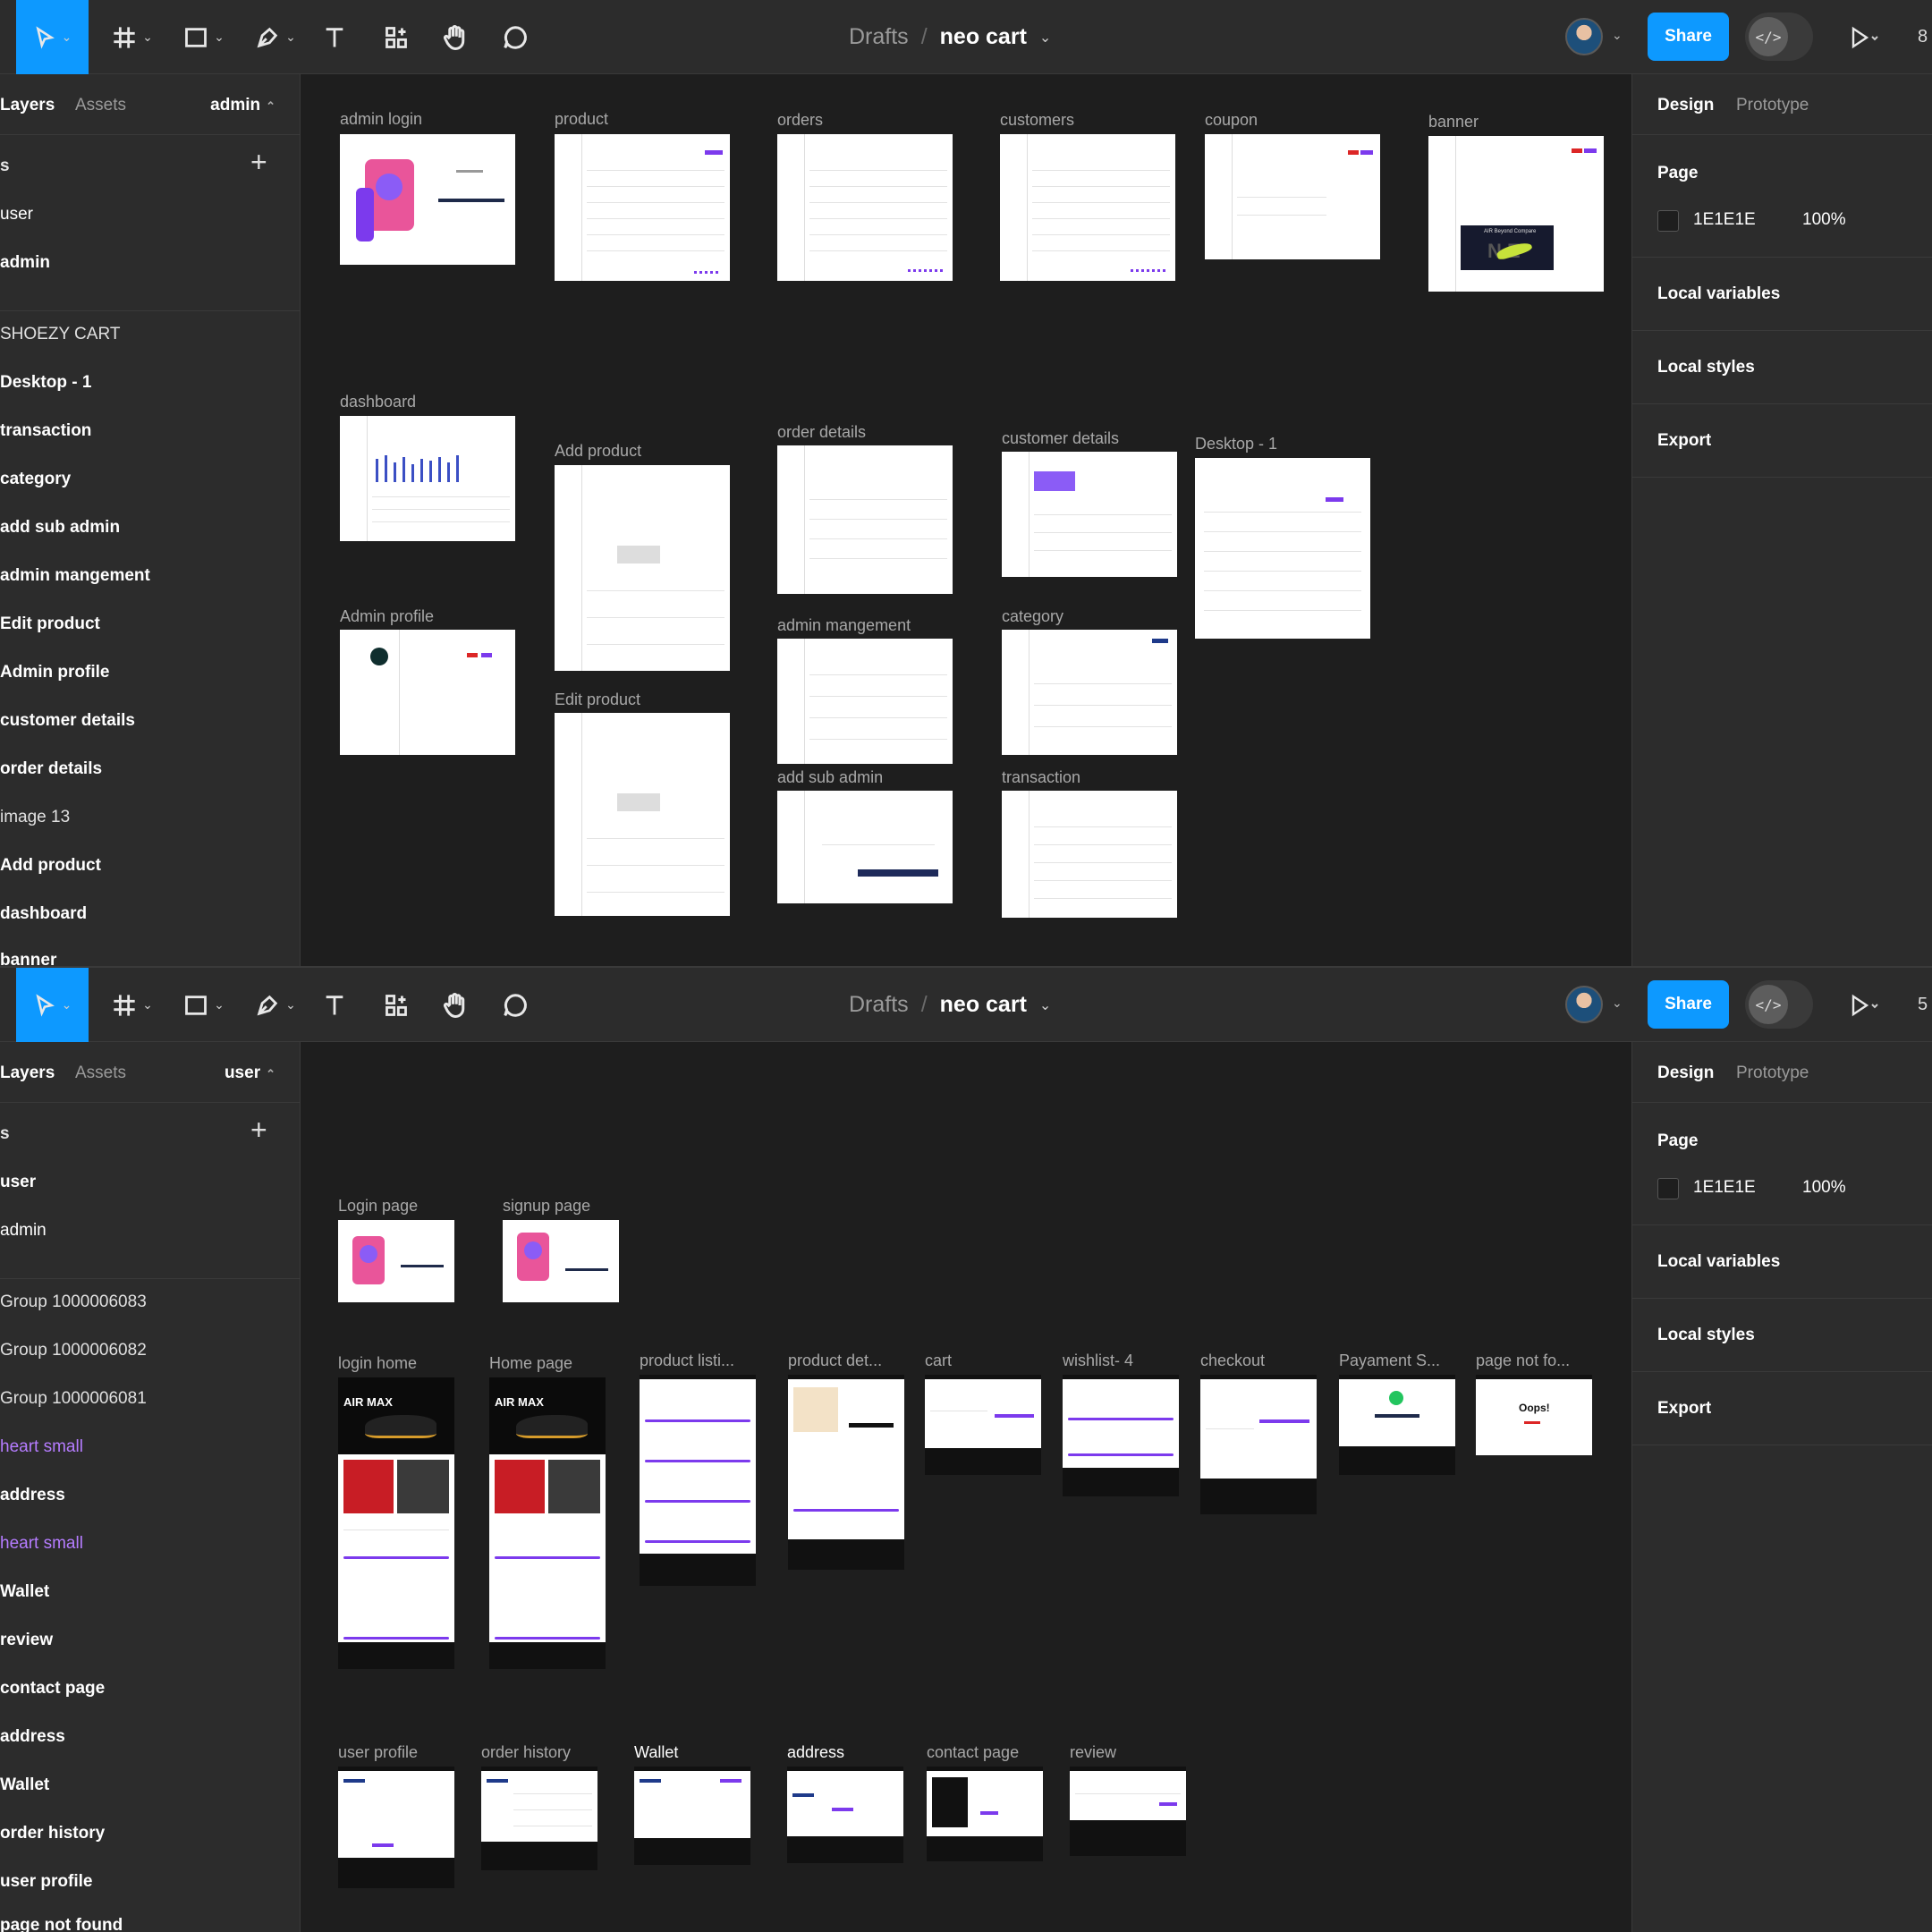  Describe the element at coordinates (1923, 37) in the screenshot. I see `zoom-level: 8` at that location.